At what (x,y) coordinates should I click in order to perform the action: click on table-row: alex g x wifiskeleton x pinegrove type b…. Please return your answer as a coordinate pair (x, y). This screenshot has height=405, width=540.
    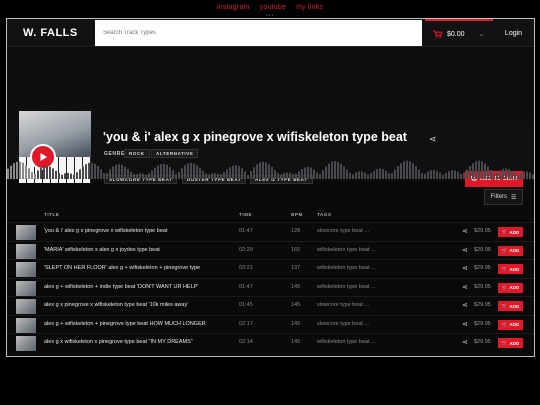
    Looking at the image, I should click on (270, 342).